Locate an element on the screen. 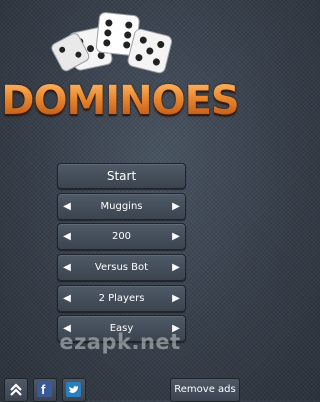 Image resolution: width=320 pixels, height=402 pixels. facebook-glyph: f is located at coordinates (43, 389).